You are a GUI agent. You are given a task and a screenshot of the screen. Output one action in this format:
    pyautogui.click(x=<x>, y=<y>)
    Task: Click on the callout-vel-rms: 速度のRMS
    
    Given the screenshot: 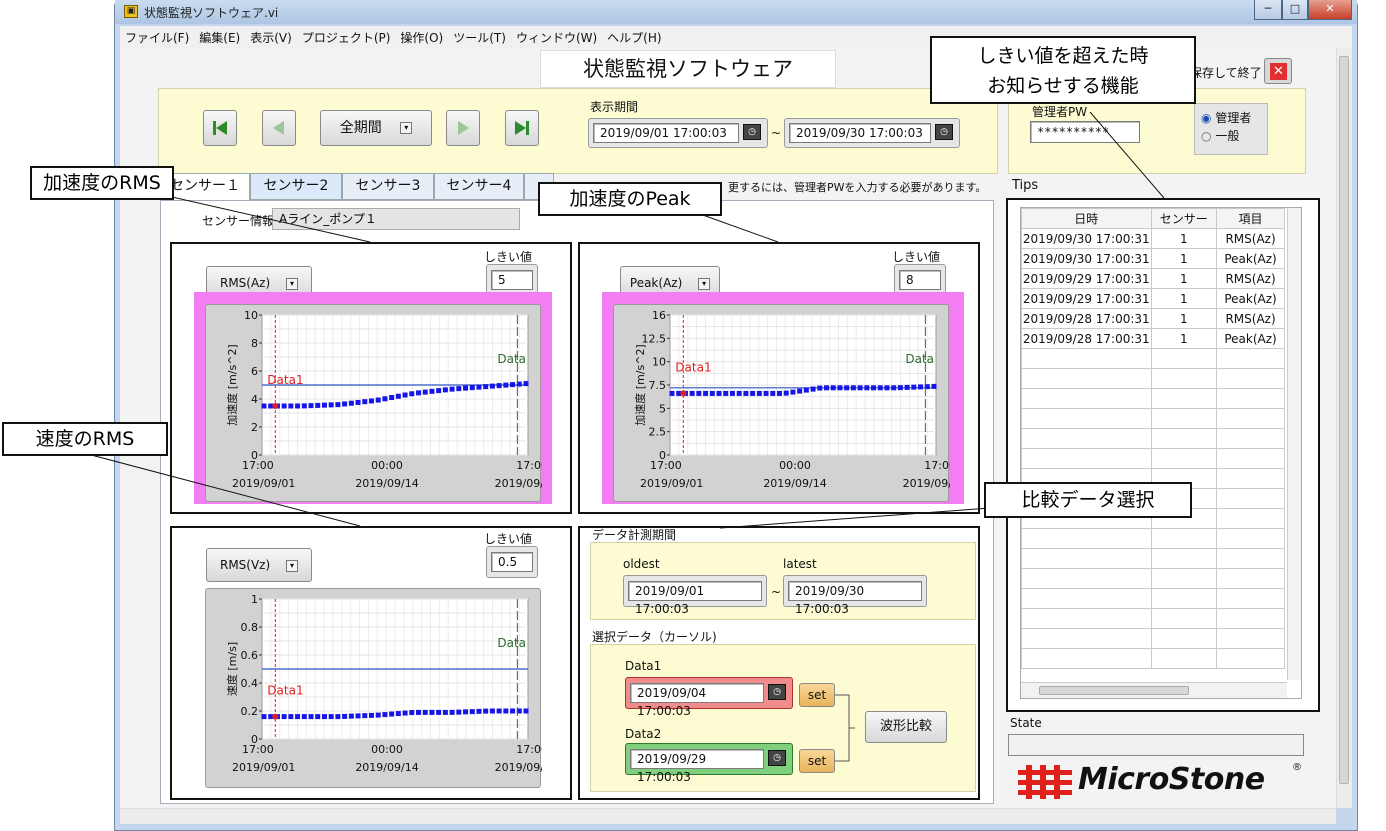 What is the action you would take?
    pyautogui.click(x=85, y=439)
    